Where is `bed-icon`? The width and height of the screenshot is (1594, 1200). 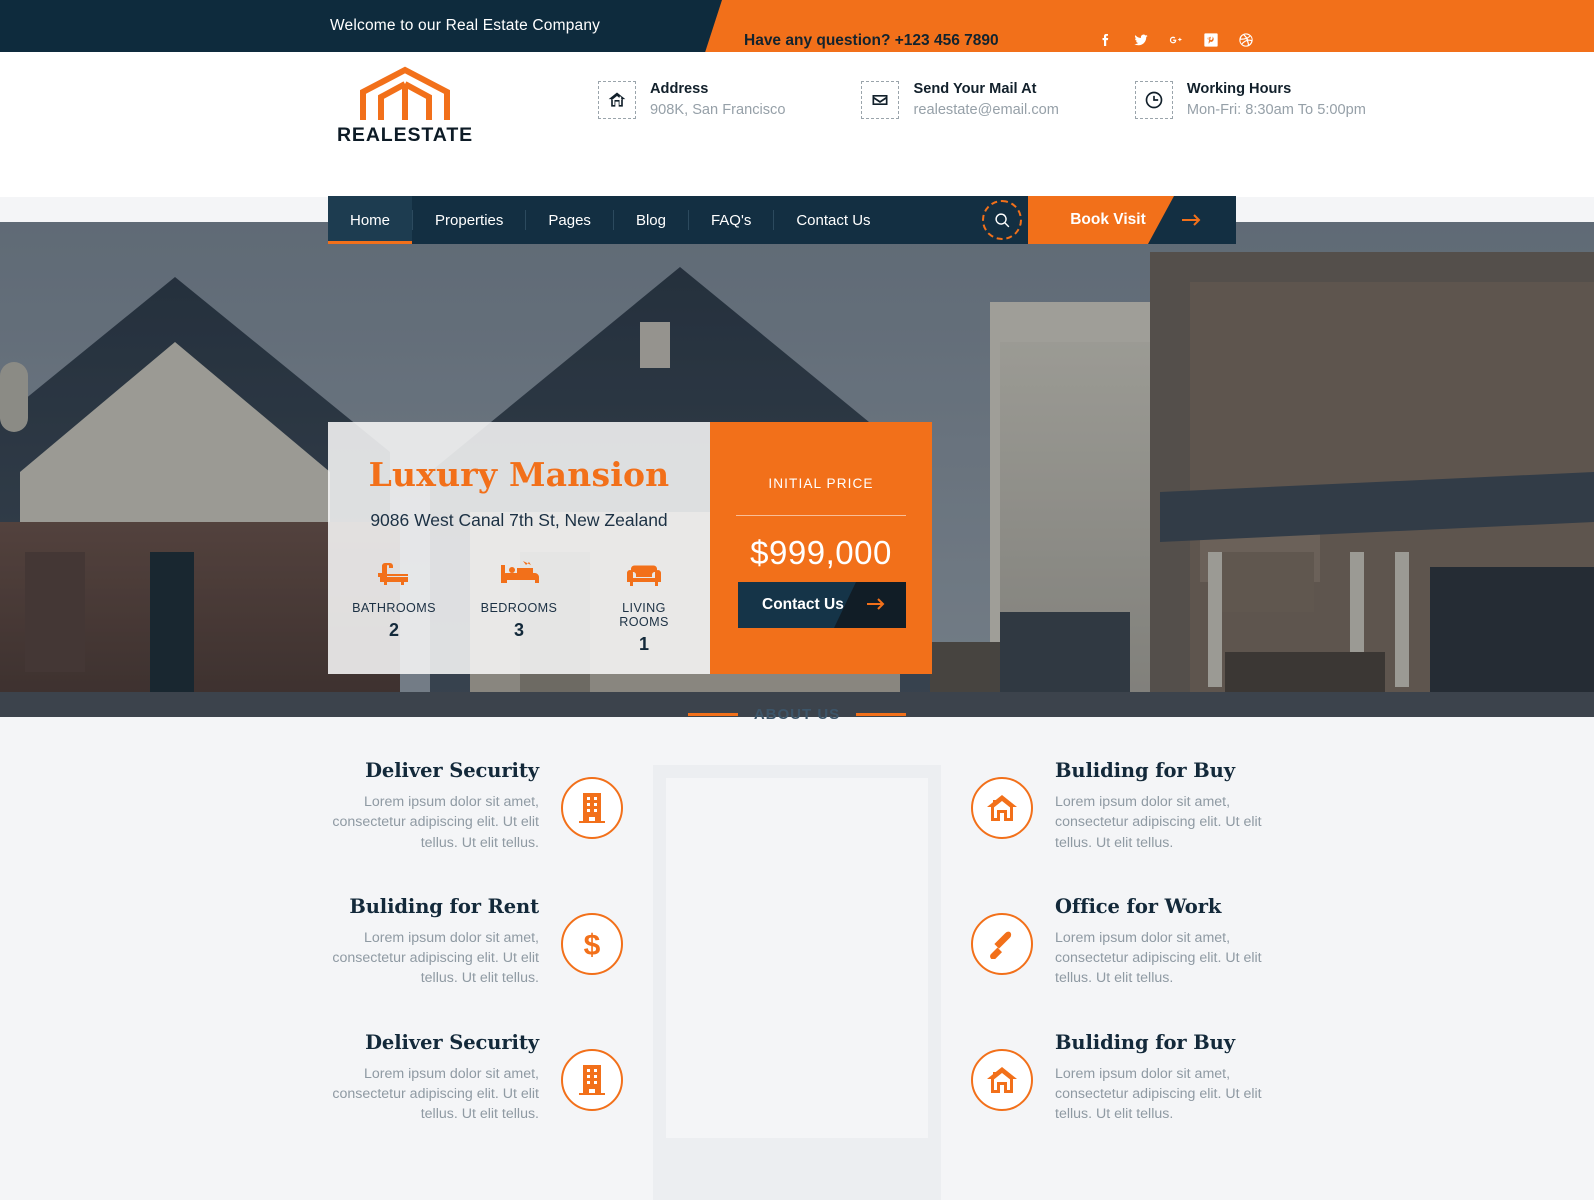
bed-icon is located at coordinates (519, 574).